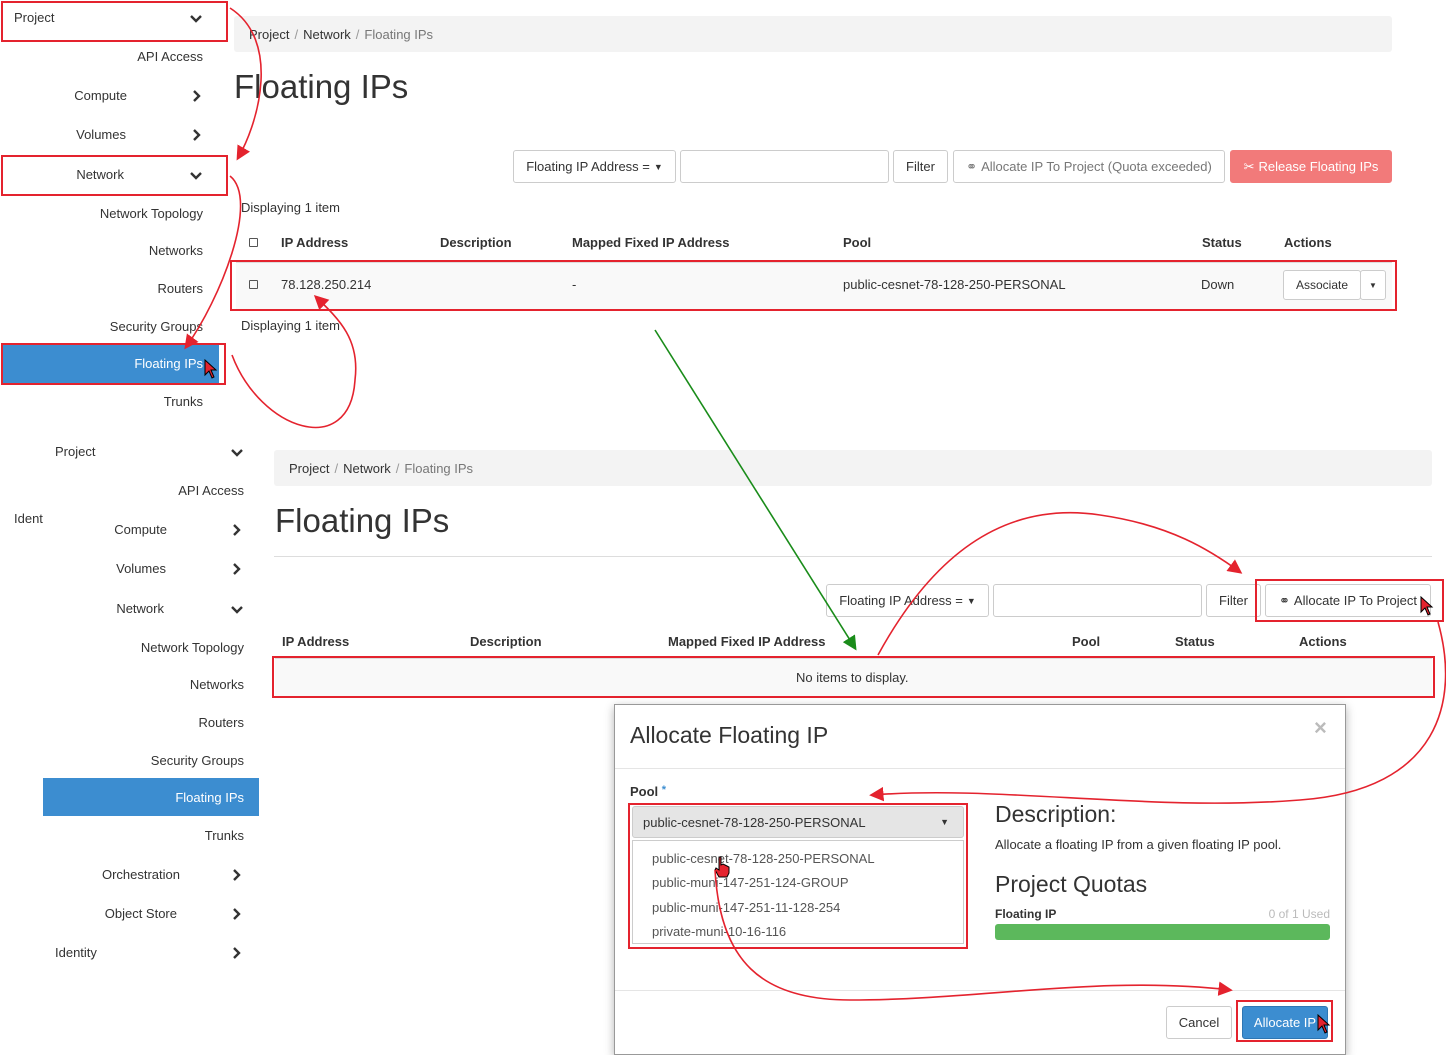 The width and height of the screenshot is (1446, 1055). I want to click on sidebar-ident-label: Ident, so click(28, 518).